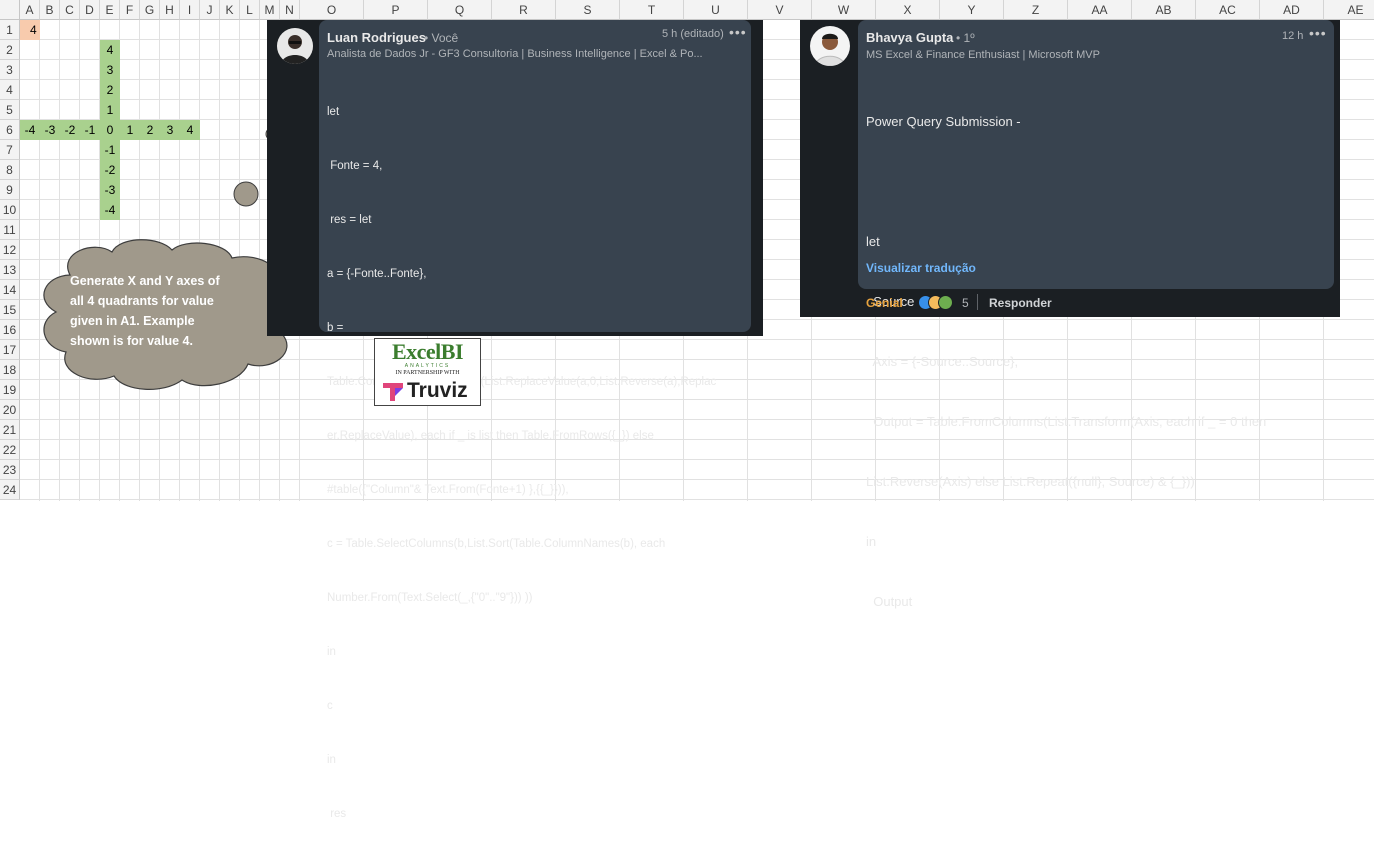 Image resolution: width=1374 pixels, height=859 pixels. I want to click on cell-g6: 2, so click(150, 130).